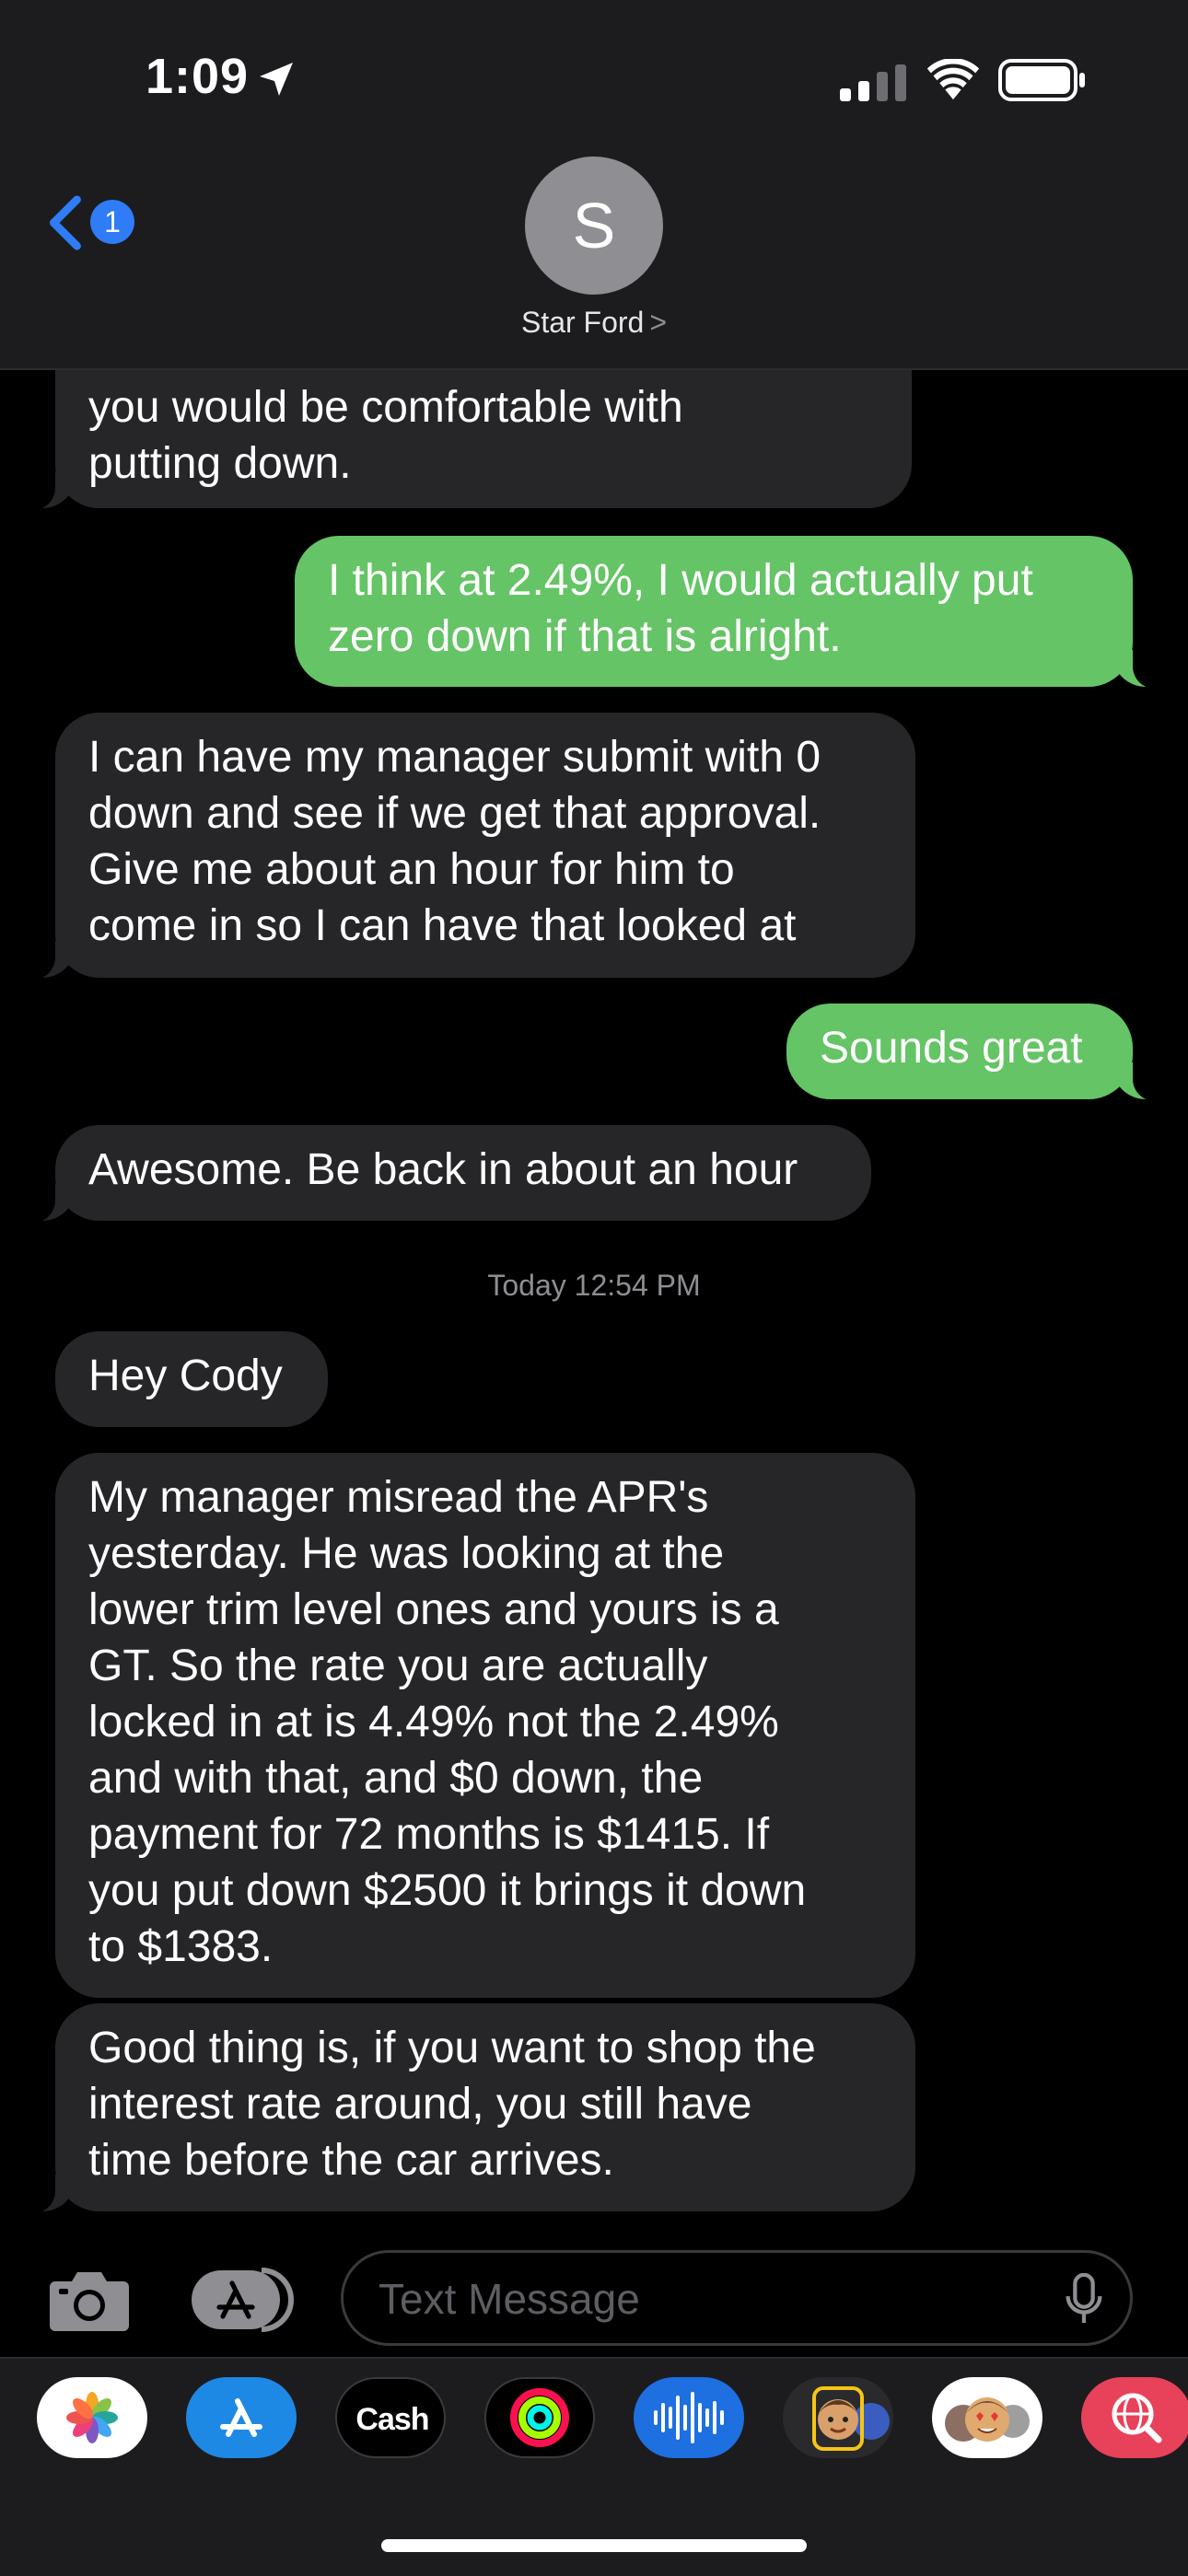 The height and width of the screenshot is (2576, 1188). I want to click on message-line: payment for 72 months is $1415. If, so click(429, 1834).